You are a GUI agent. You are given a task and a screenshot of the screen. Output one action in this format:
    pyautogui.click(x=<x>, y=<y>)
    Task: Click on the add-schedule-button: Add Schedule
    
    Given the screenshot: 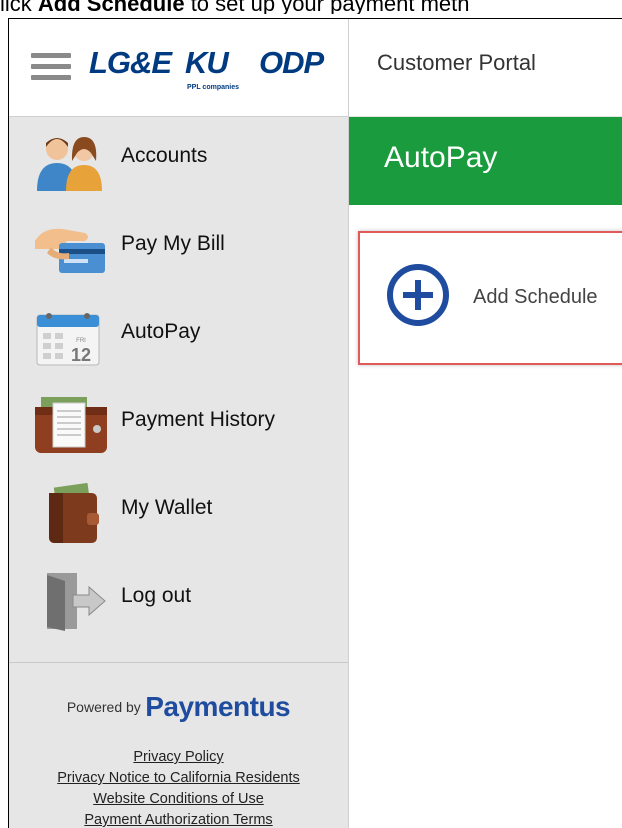 What is the action you would take?
    pyautogui.click(x=490, y=298)
    